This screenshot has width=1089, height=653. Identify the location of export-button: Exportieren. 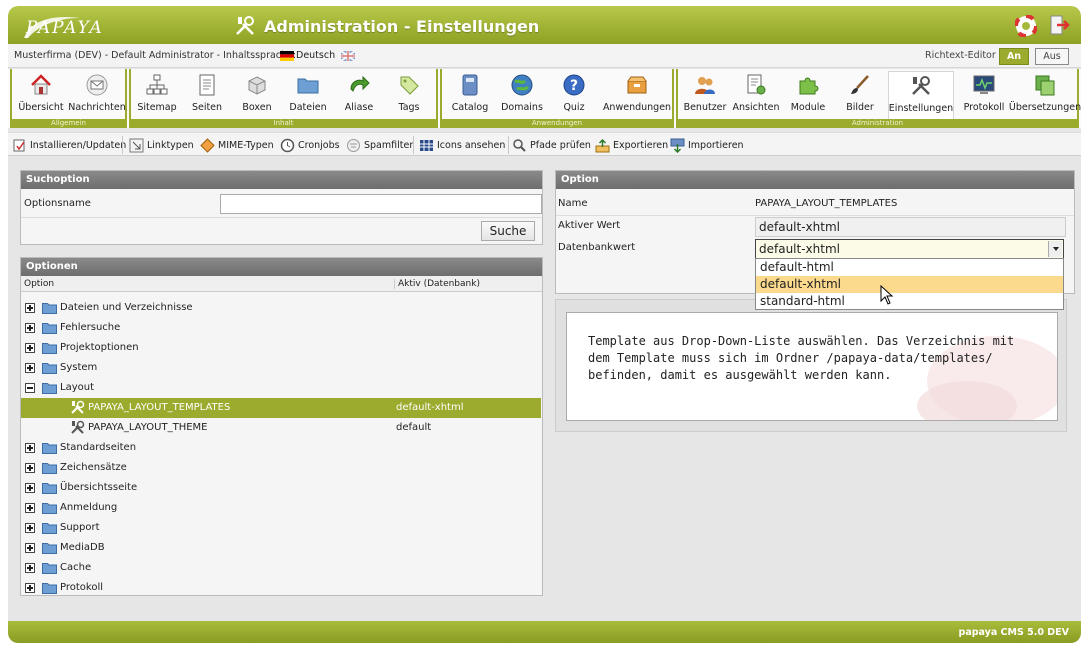
(631, 145).